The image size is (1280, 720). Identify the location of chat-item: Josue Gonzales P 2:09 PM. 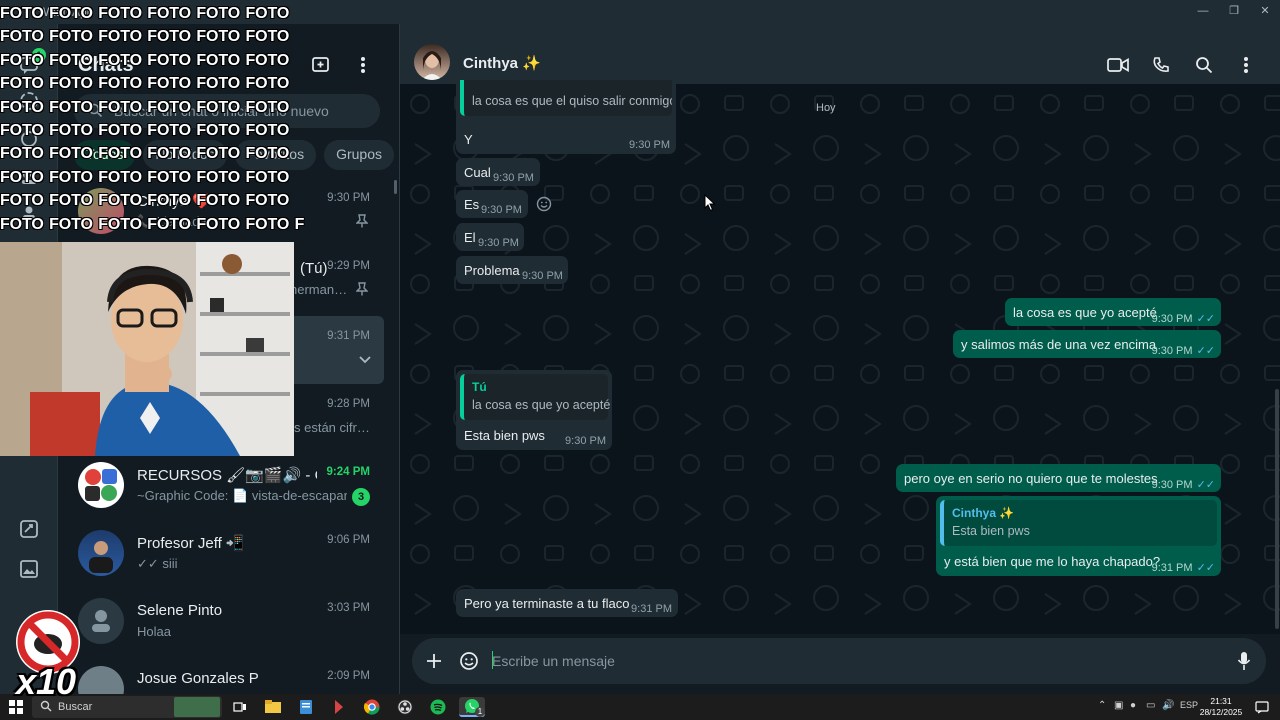
(229, 675).